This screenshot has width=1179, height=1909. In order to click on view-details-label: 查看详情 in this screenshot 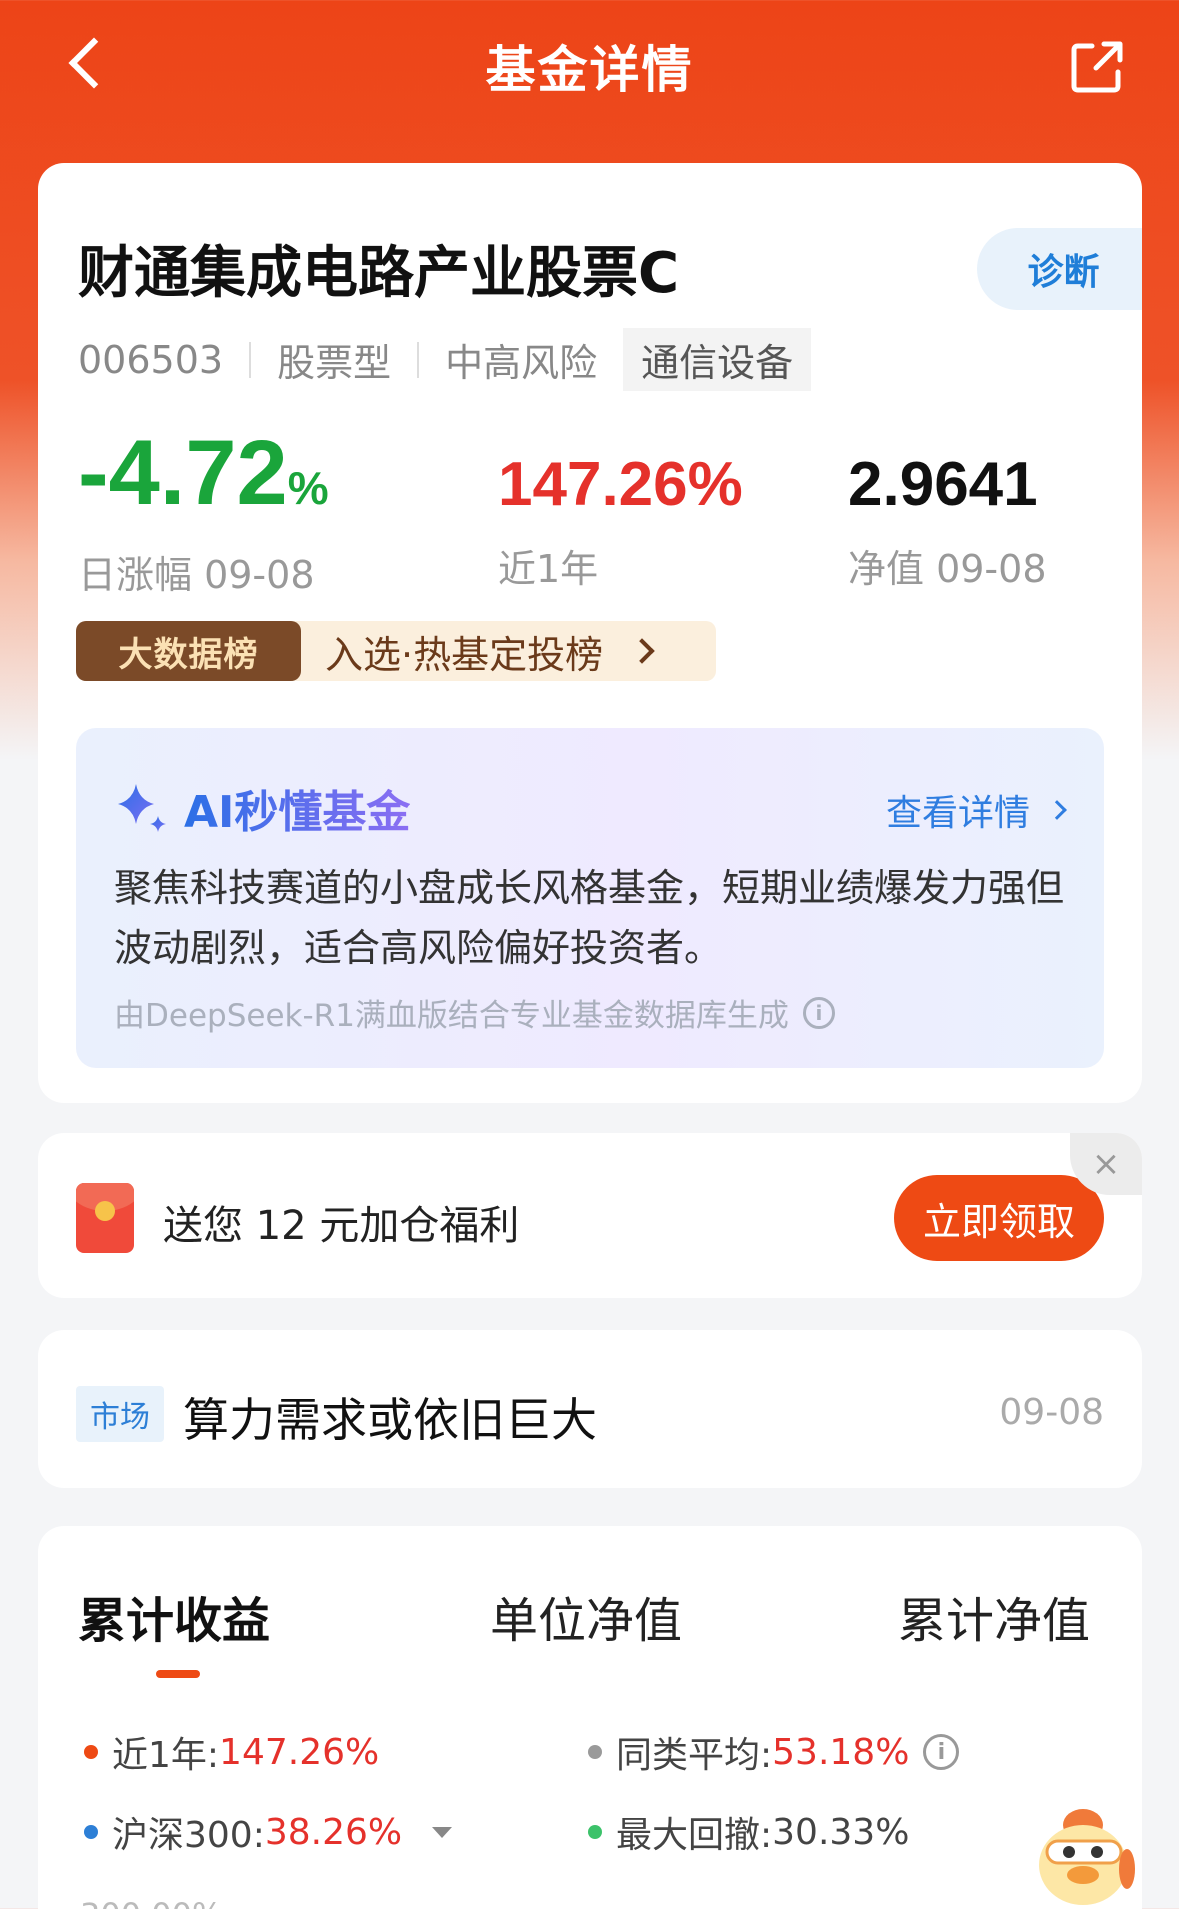, I will do `click(957, 813)`.